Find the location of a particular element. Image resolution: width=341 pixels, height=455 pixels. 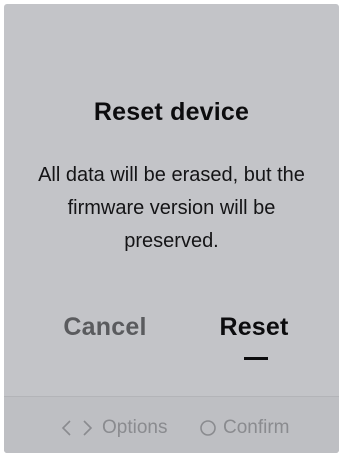

circle-icon is located at coordinates (208, 428).